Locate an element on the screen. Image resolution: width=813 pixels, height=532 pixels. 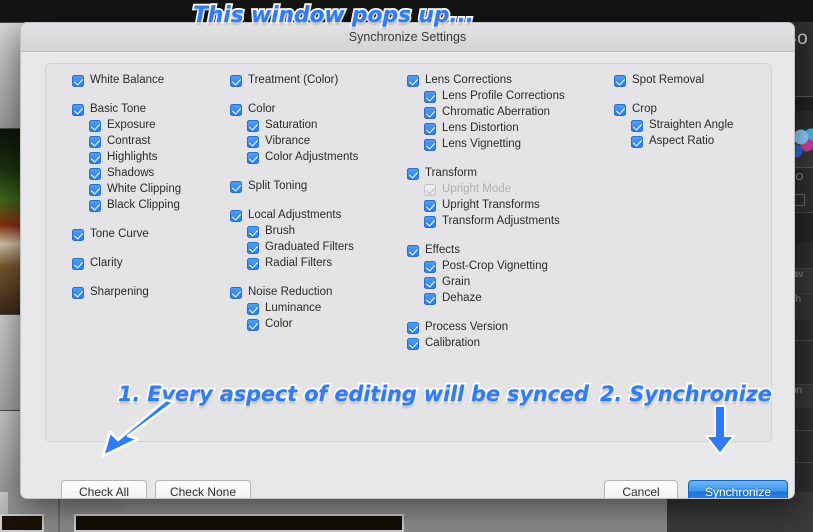
checkbox-row: Split Toning is located at coordinates (317, 187).